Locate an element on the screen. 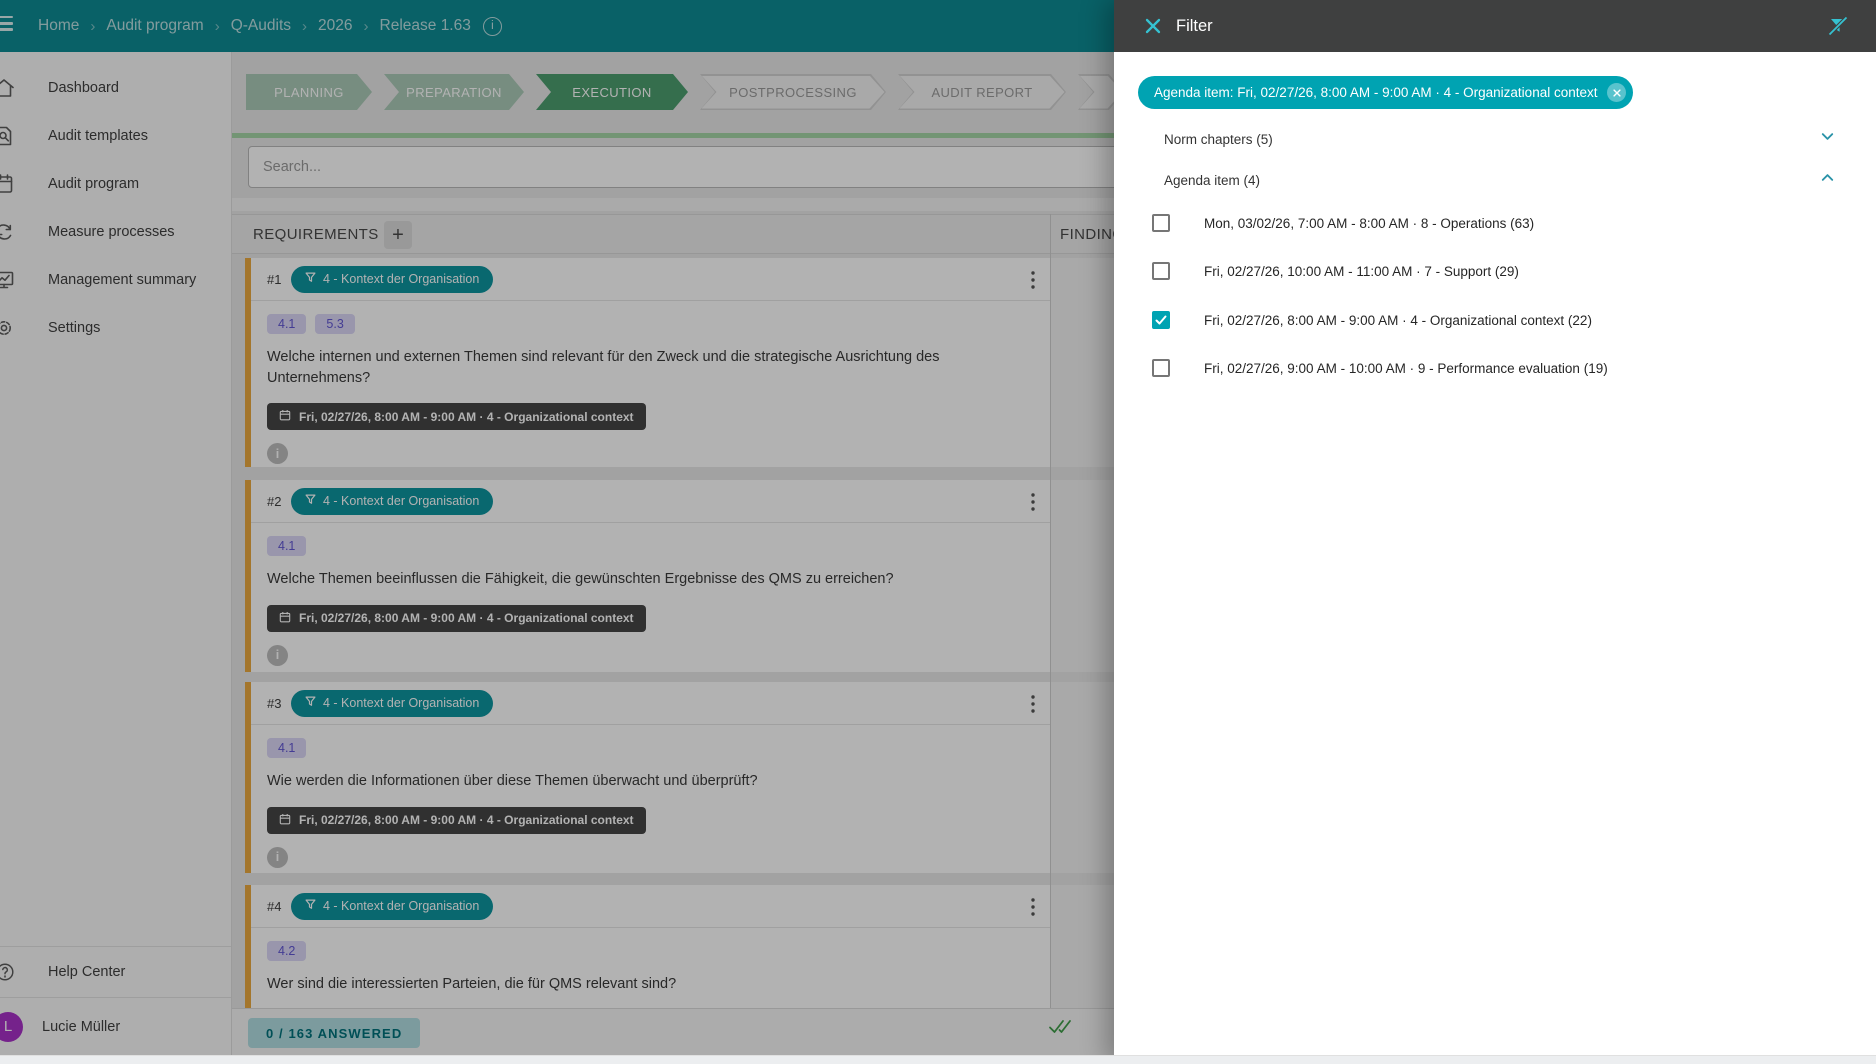 This screenshot has width=1876, height=1064. filter-section-agenda-item: Agenda item (4) is located at coordinates (1500, 180).